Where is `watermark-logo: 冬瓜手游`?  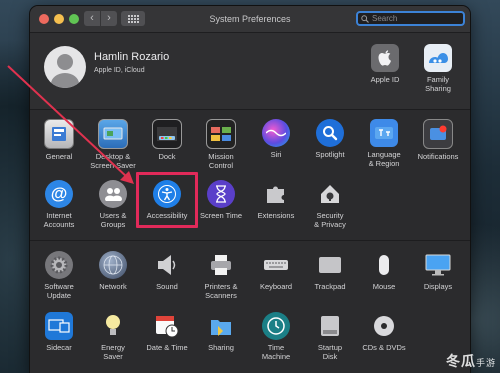
watermark-logo: 冬瓜手游 is located at coordinates (470, 362).